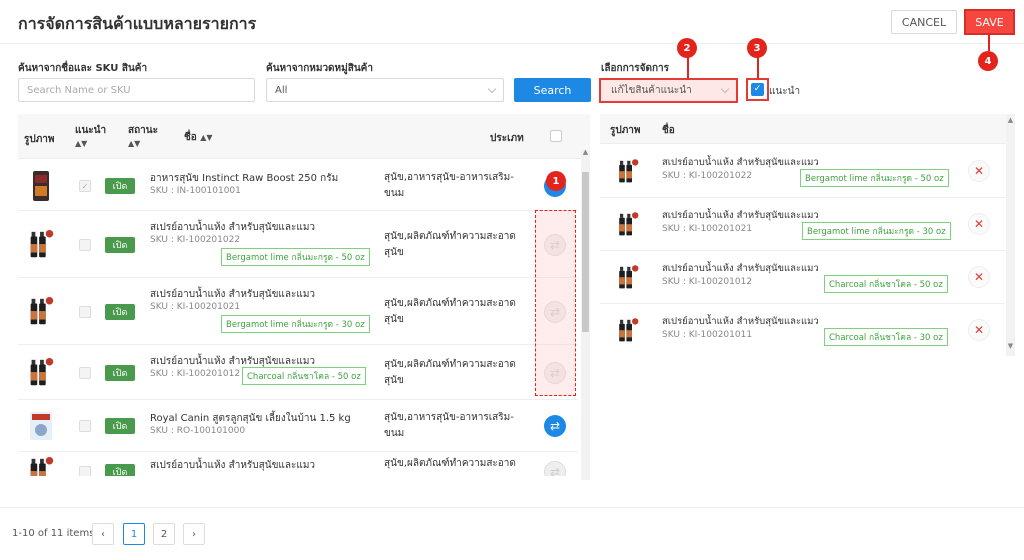 This screenshot has width=1024, height=560. I want to click on badge-4-connector, so click(989, 43).